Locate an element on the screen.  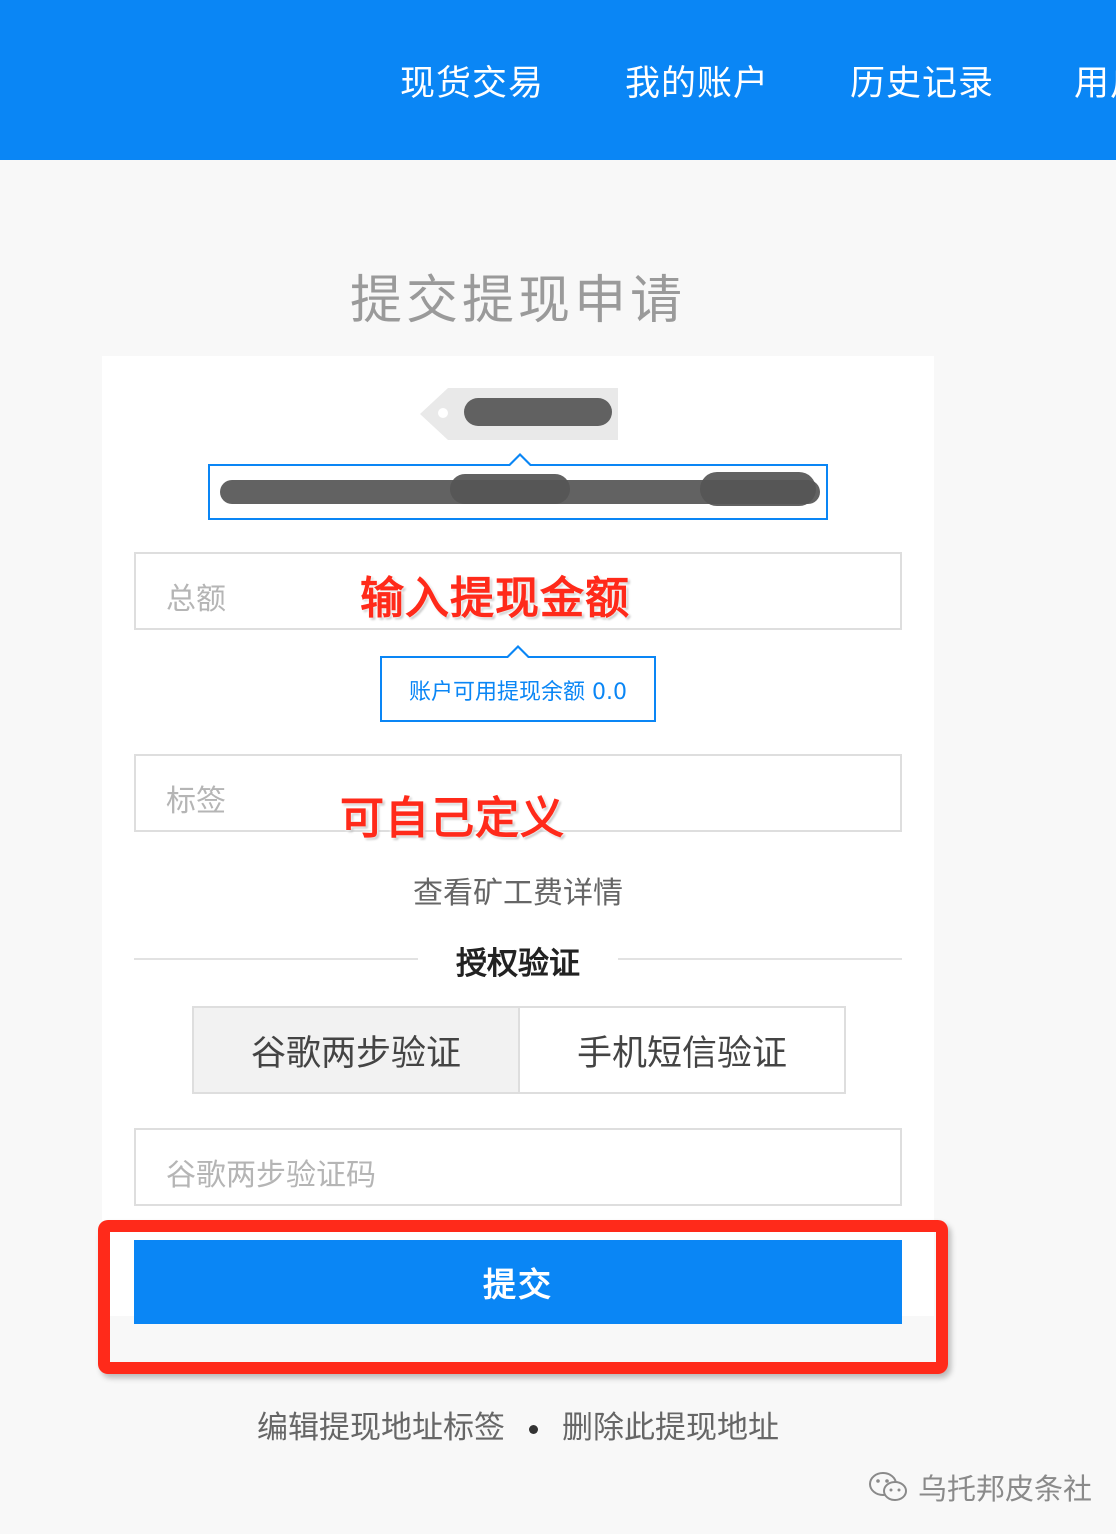
available-balance-label: 账户可用提现余额 is located at coordinates (496, 692).